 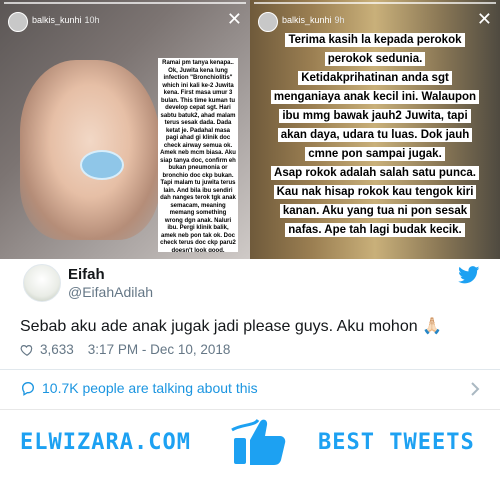 I want to click on like-count: 3,633, so click(x=57, y=349).